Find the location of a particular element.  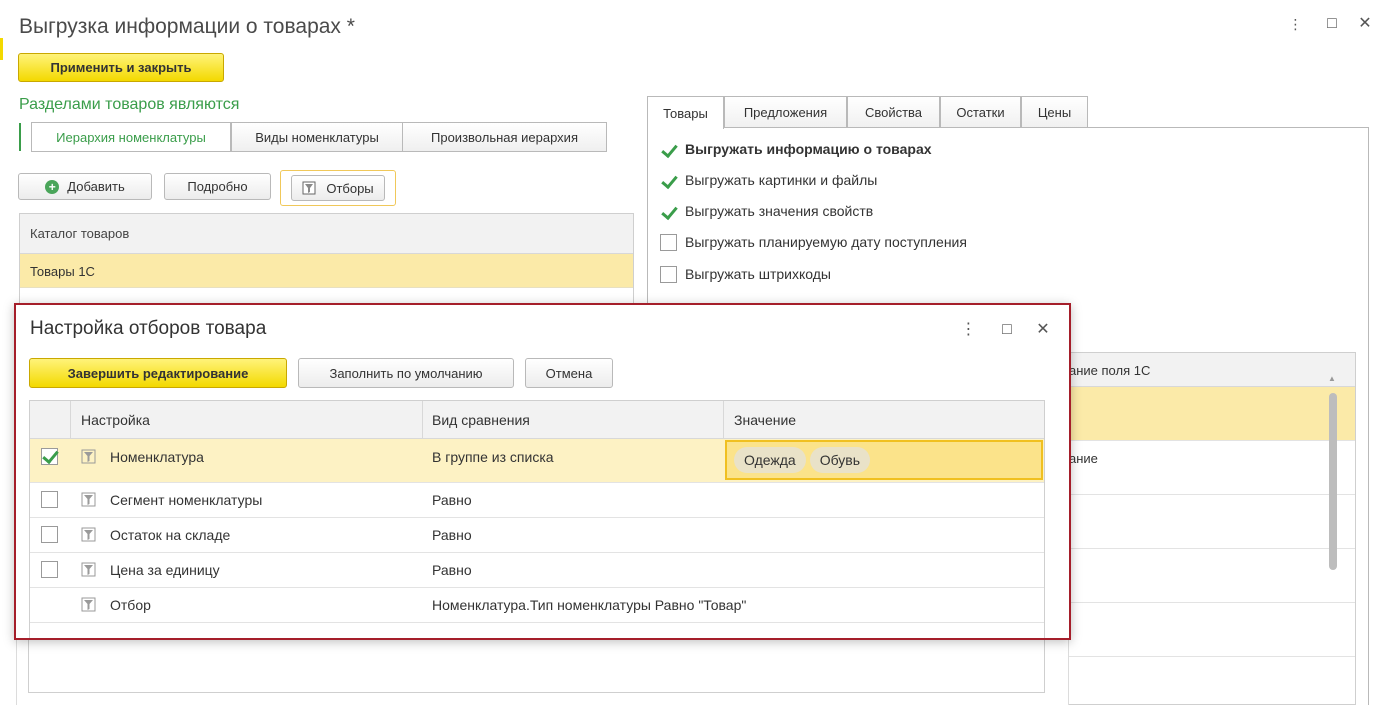

option-export-goods: Выгружать информацию о товарах is located at coordinates (796, 149).